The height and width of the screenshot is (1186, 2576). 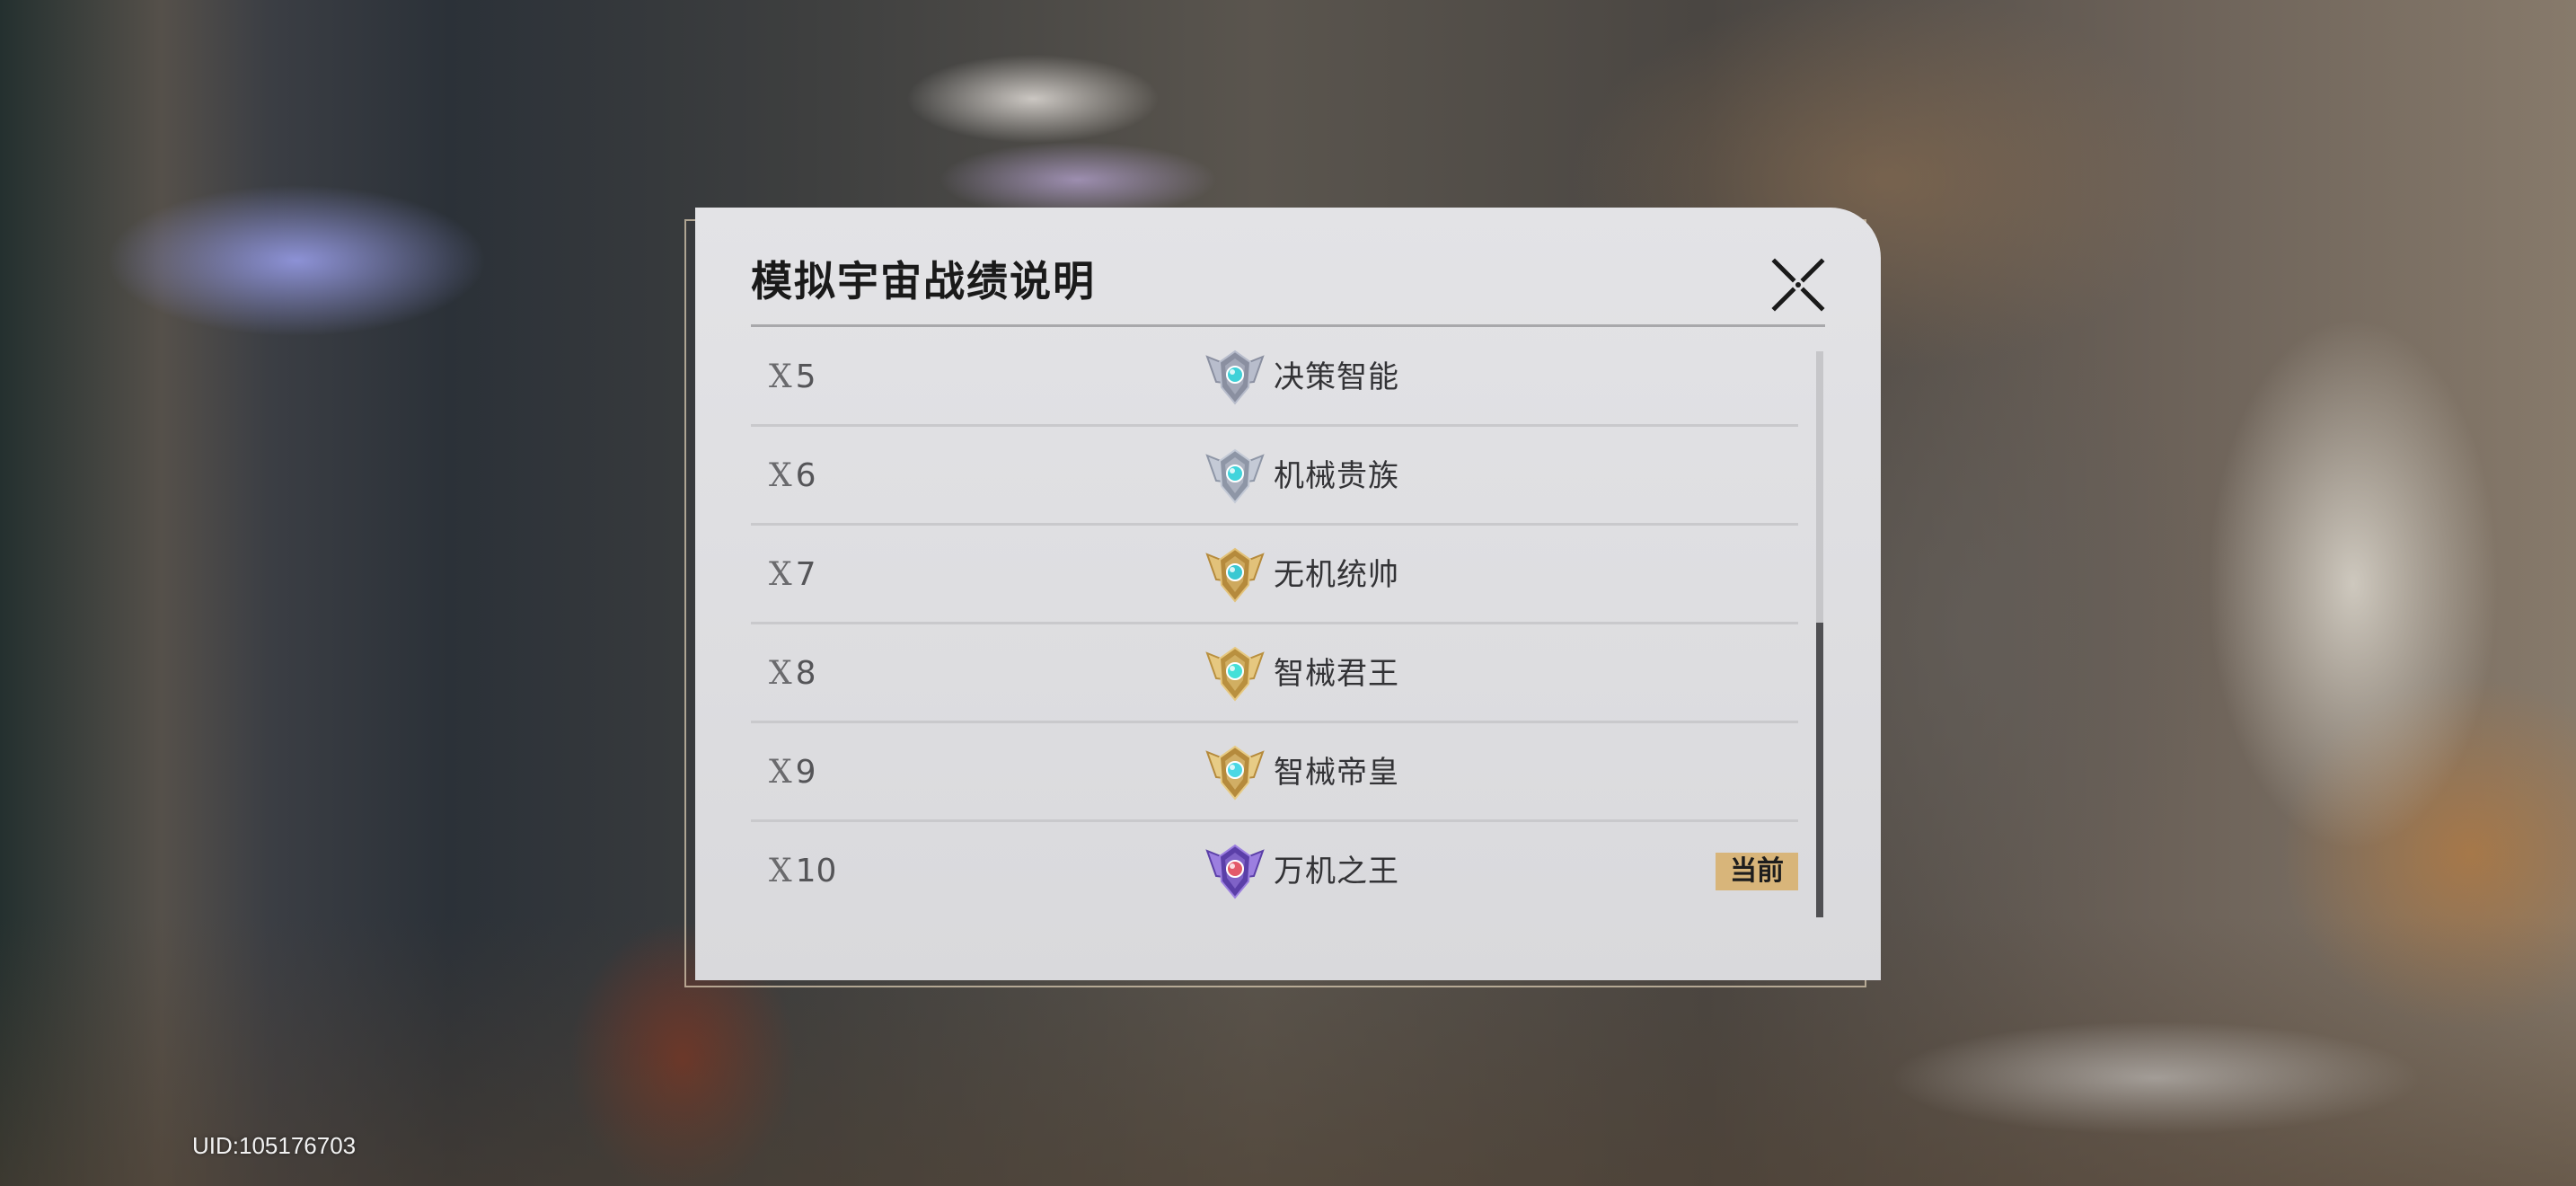 What do you see at coordinates (1235, 575) in the screenshot?
I see `rank-badge-gold-icon` at bounding box center [1235, 575].